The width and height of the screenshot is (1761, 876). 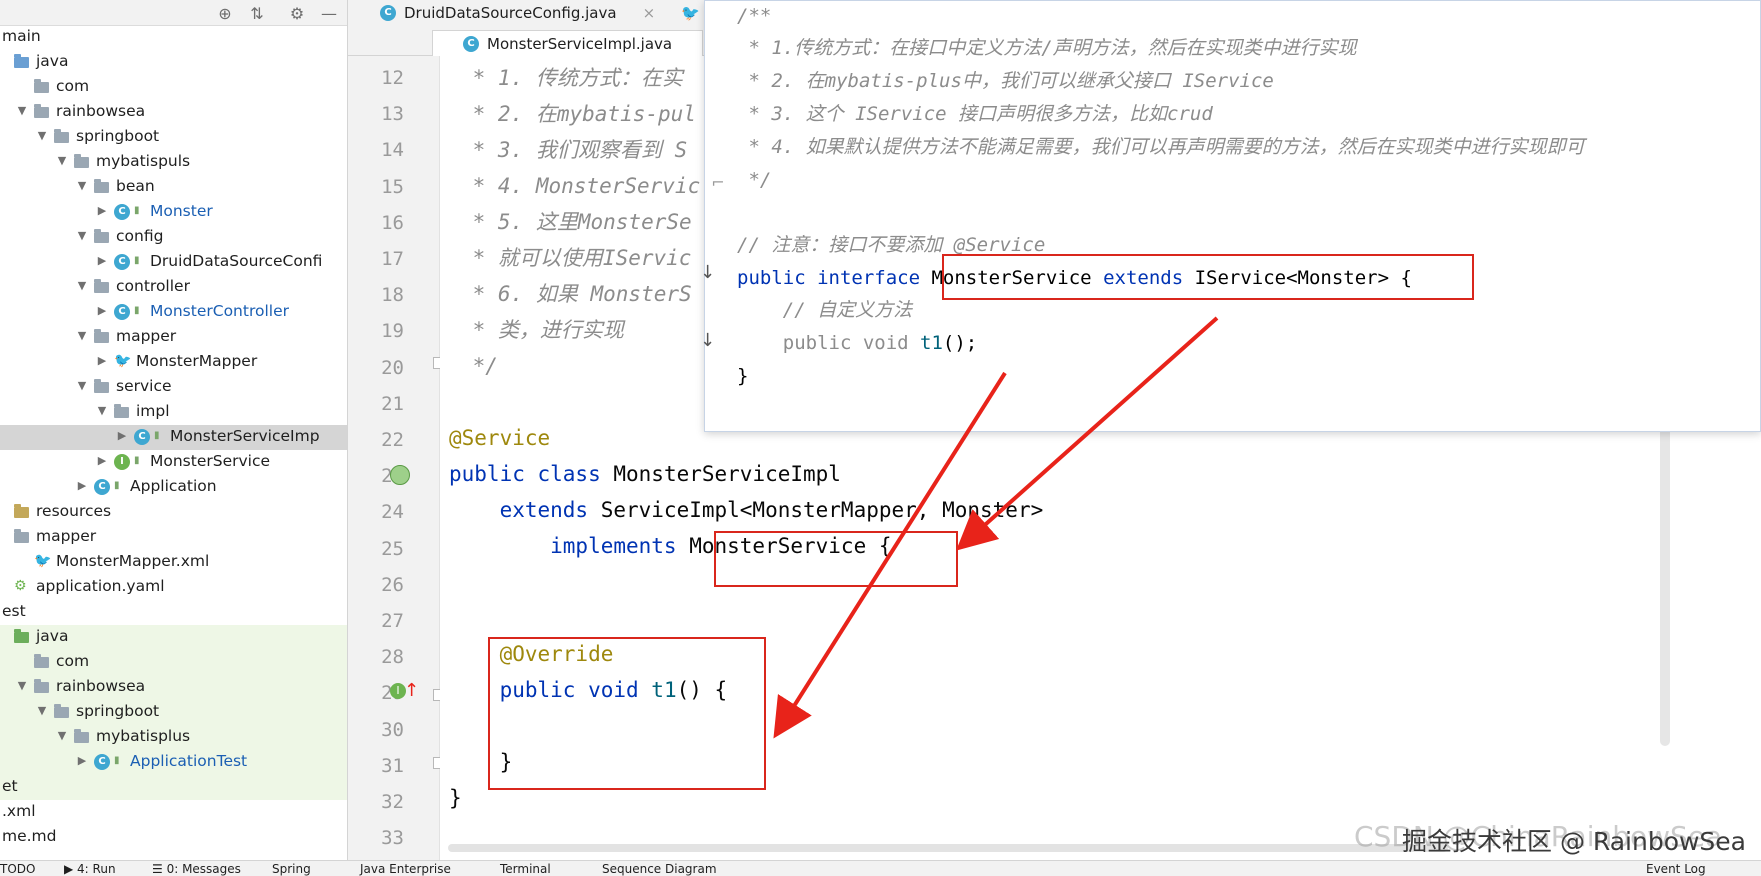 I want to click on line-number: 20, so click(x=392, y=367).